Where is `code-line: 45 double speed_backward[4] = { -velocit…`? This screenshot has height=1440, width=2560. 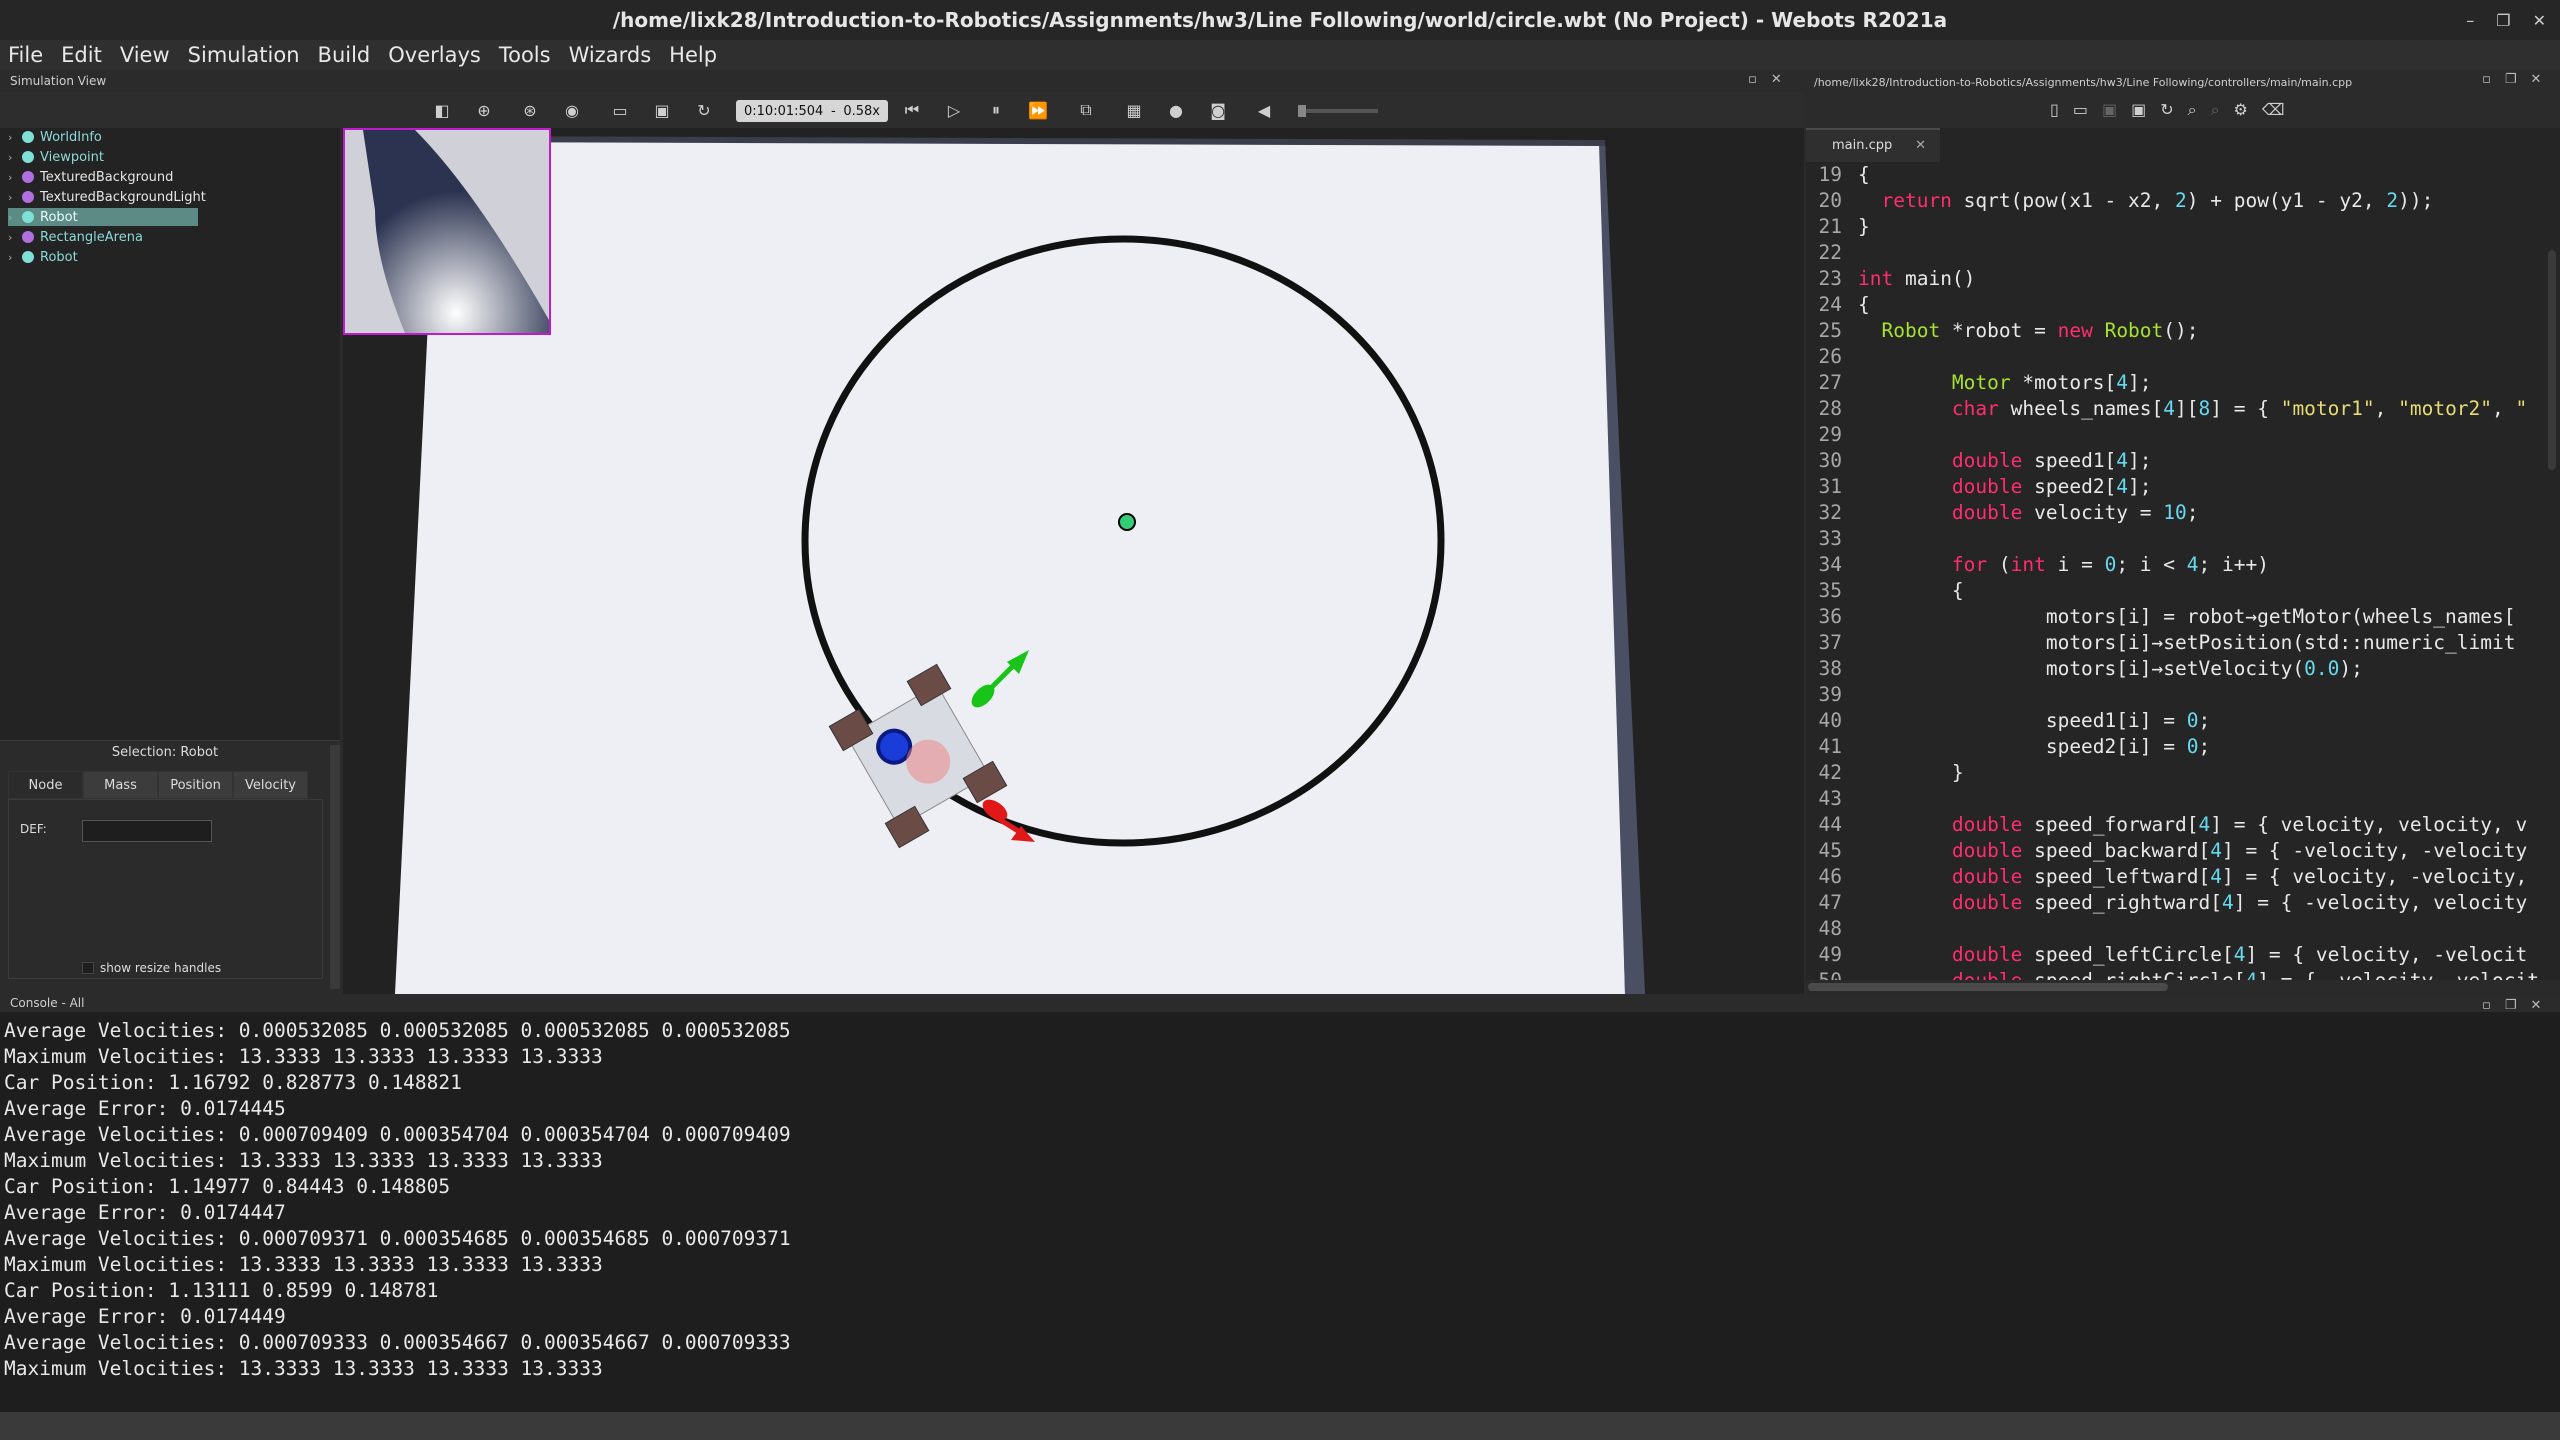 code-line: 45 double speed_backward[4] = { -velocit… is located at coordinates (2183, 851).